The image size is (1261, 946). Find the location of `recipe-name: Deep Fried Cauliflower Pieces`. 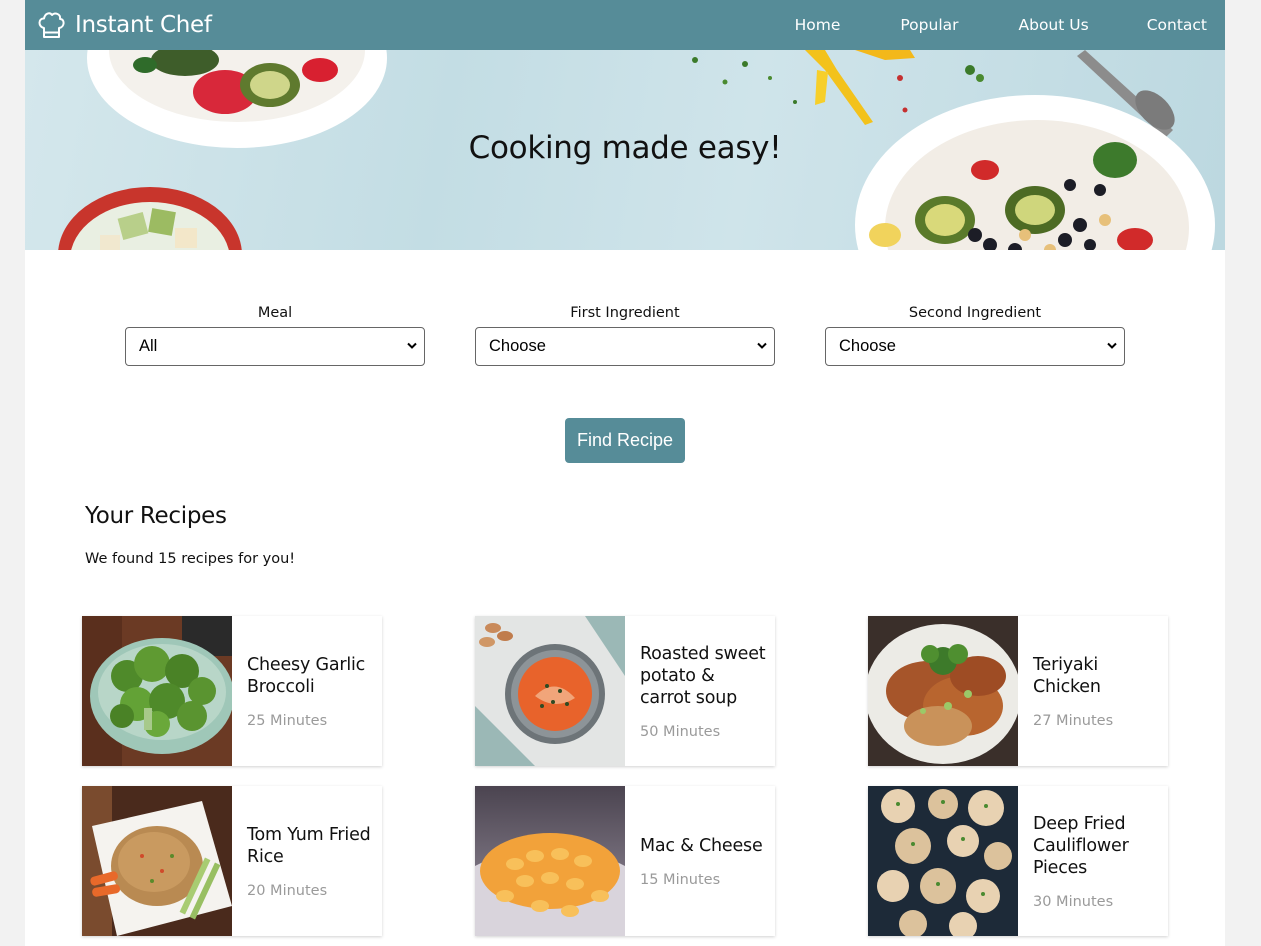

recipe-name: Deep Fried Cauliflower Pieces is located at coordinates (1081, 845).